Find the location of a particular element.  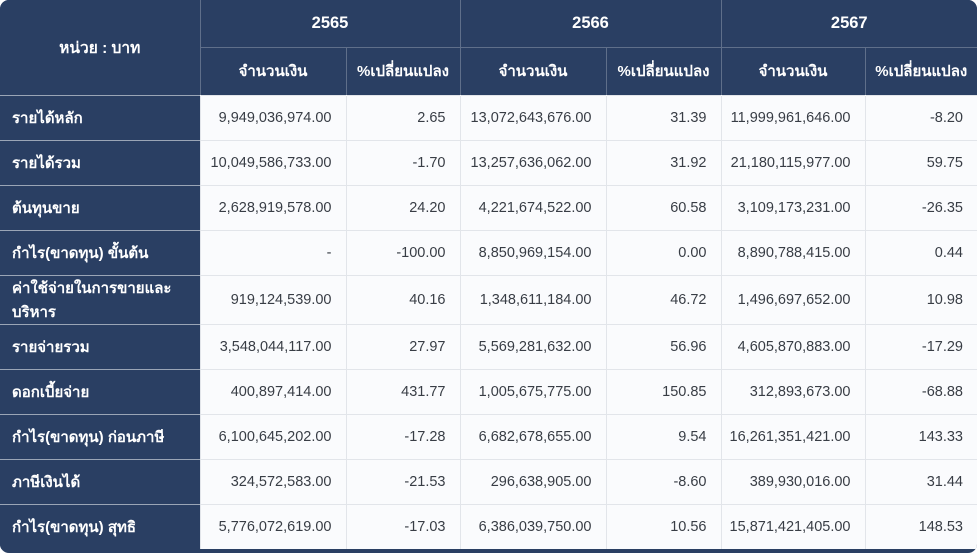

change-cell: 27.97 is located at coordinates (402, 346).